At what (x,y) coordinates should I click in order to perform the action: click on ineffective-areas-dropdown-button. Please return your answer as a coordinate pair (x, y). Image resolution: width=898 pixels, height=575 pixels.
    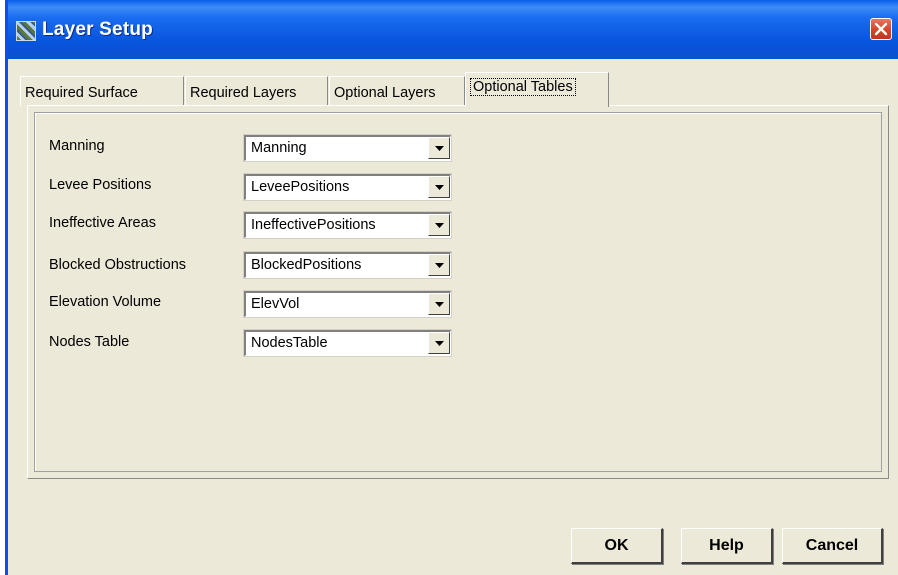
    Looking at the image, I should click on (439, 225).